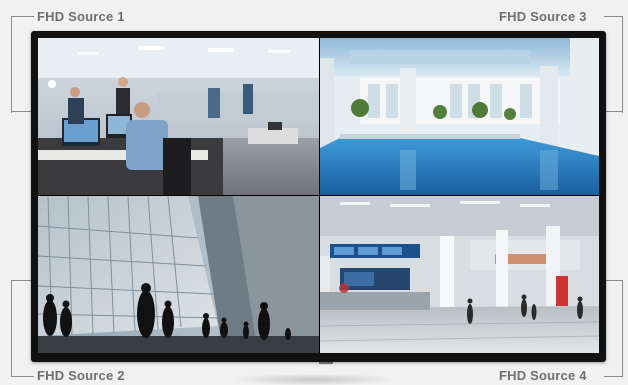  I want to click on bracket-top-right-tick, so click(613, 111).